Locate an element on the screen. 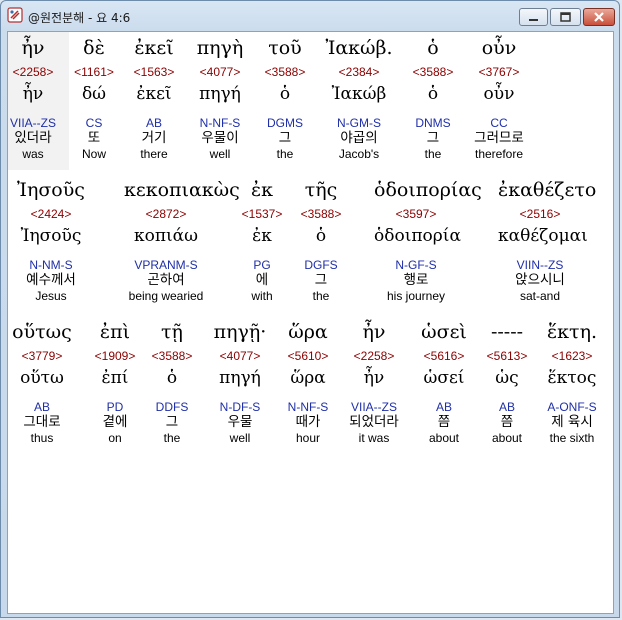 Image resolution: width=622 pixels, height=620 pixels. lemma: κοπιάω is located at coordinates (166, 236).